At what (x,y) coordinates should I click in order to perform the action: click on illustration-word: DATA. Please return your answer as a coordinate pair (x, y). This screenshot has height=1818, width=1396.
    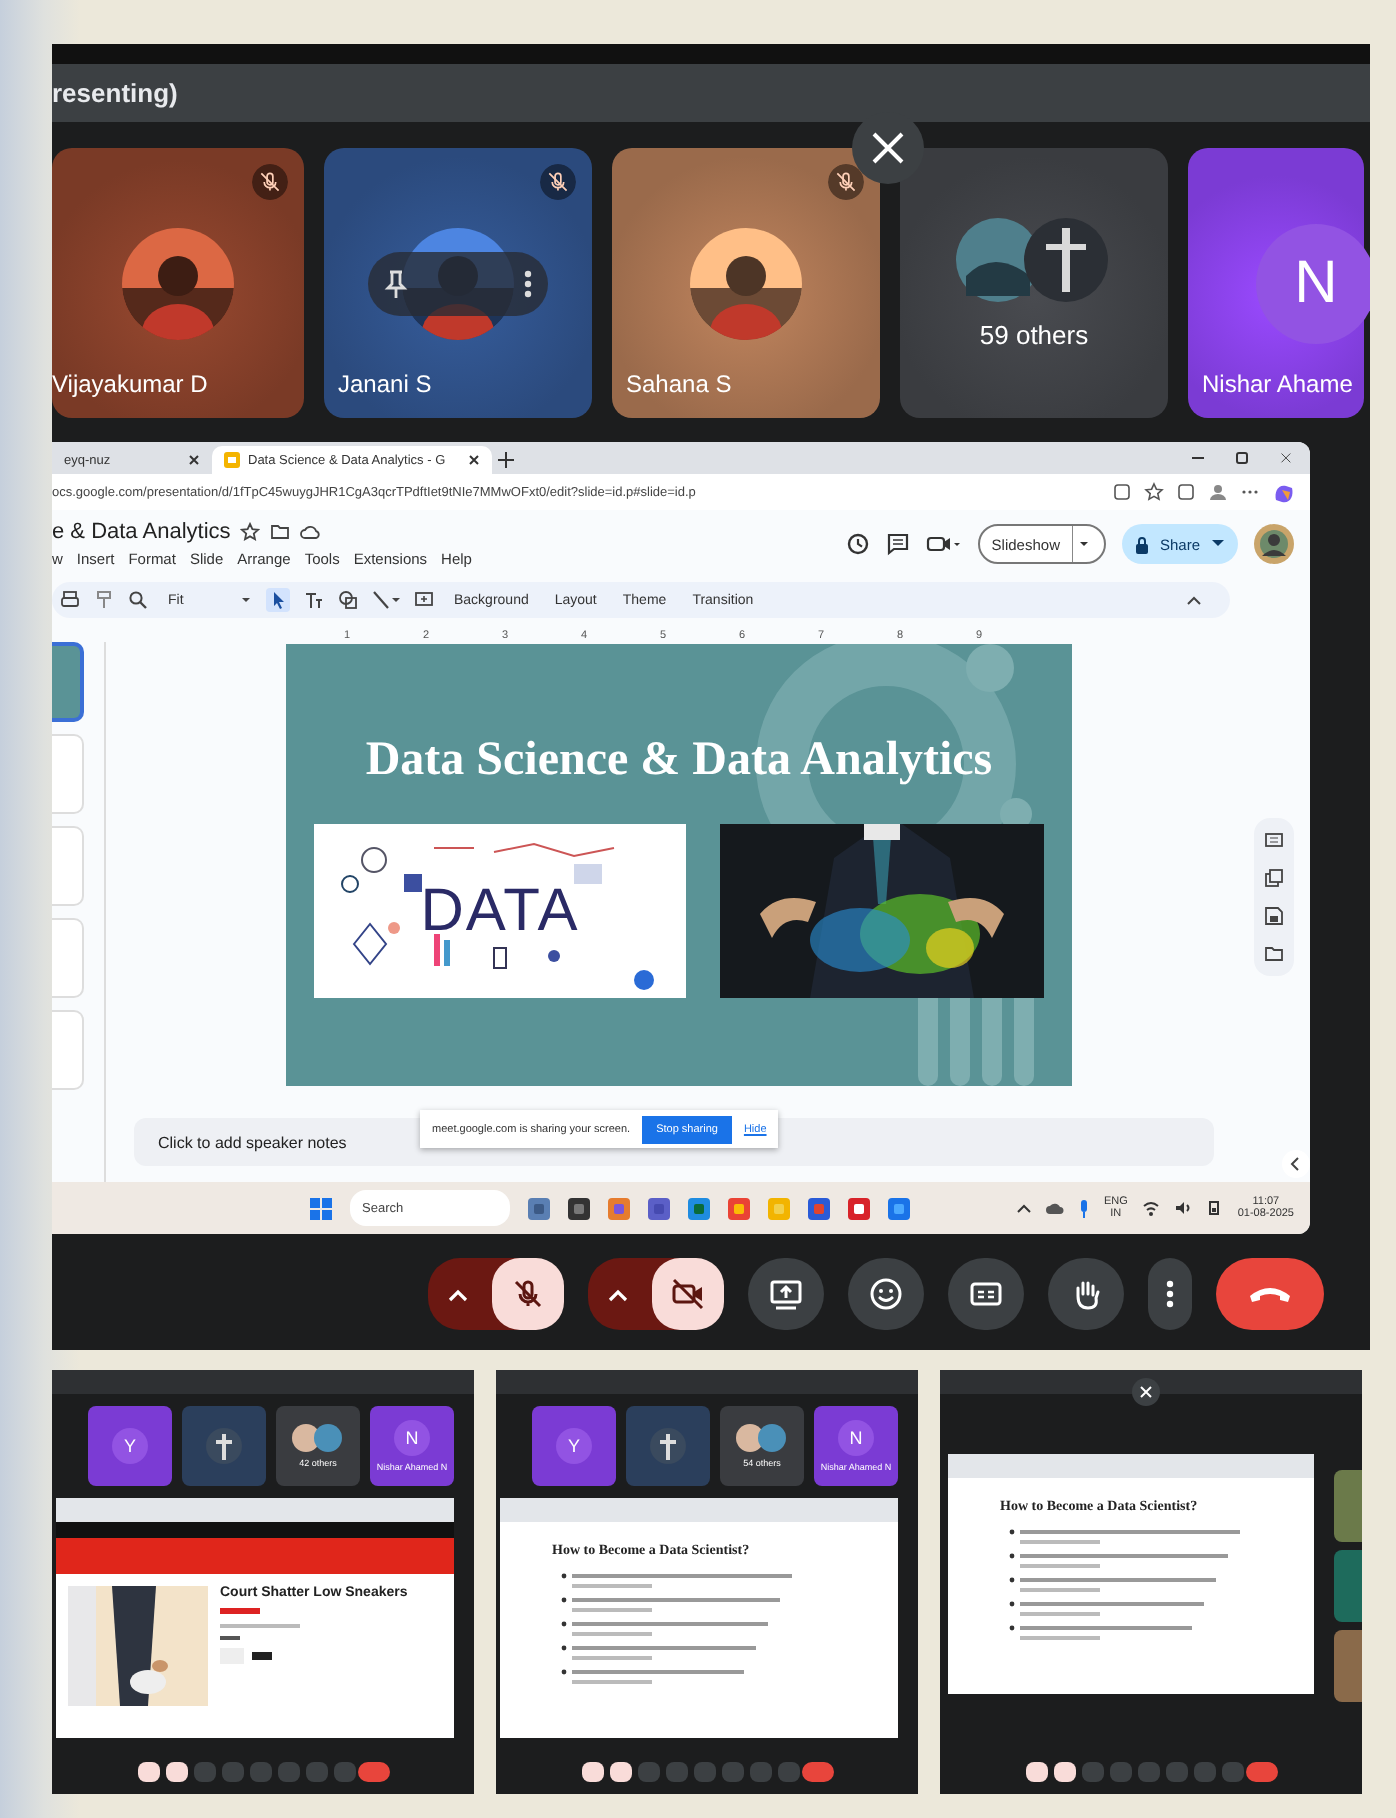
    Looking at the image, I should click on (500, 911).